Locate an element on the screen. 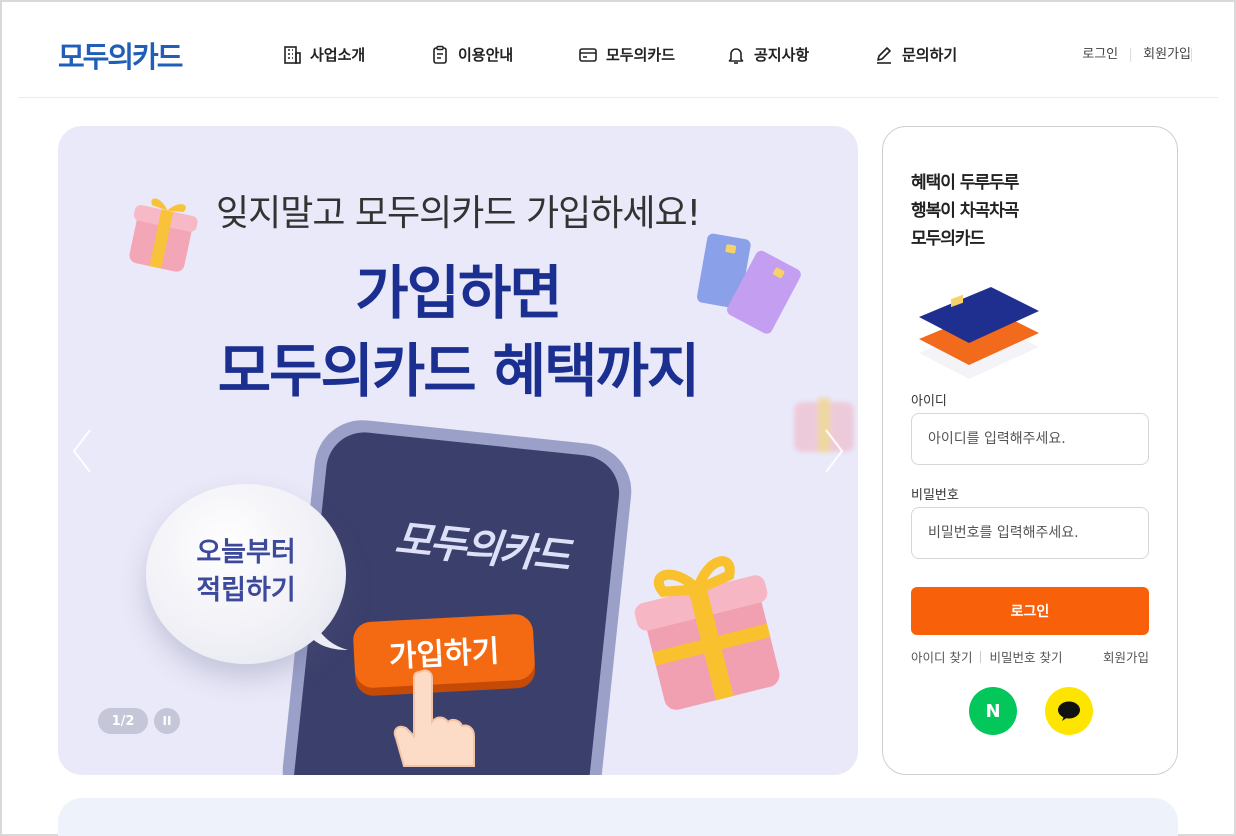  next-section-preview is located at coordinates (618, 817).